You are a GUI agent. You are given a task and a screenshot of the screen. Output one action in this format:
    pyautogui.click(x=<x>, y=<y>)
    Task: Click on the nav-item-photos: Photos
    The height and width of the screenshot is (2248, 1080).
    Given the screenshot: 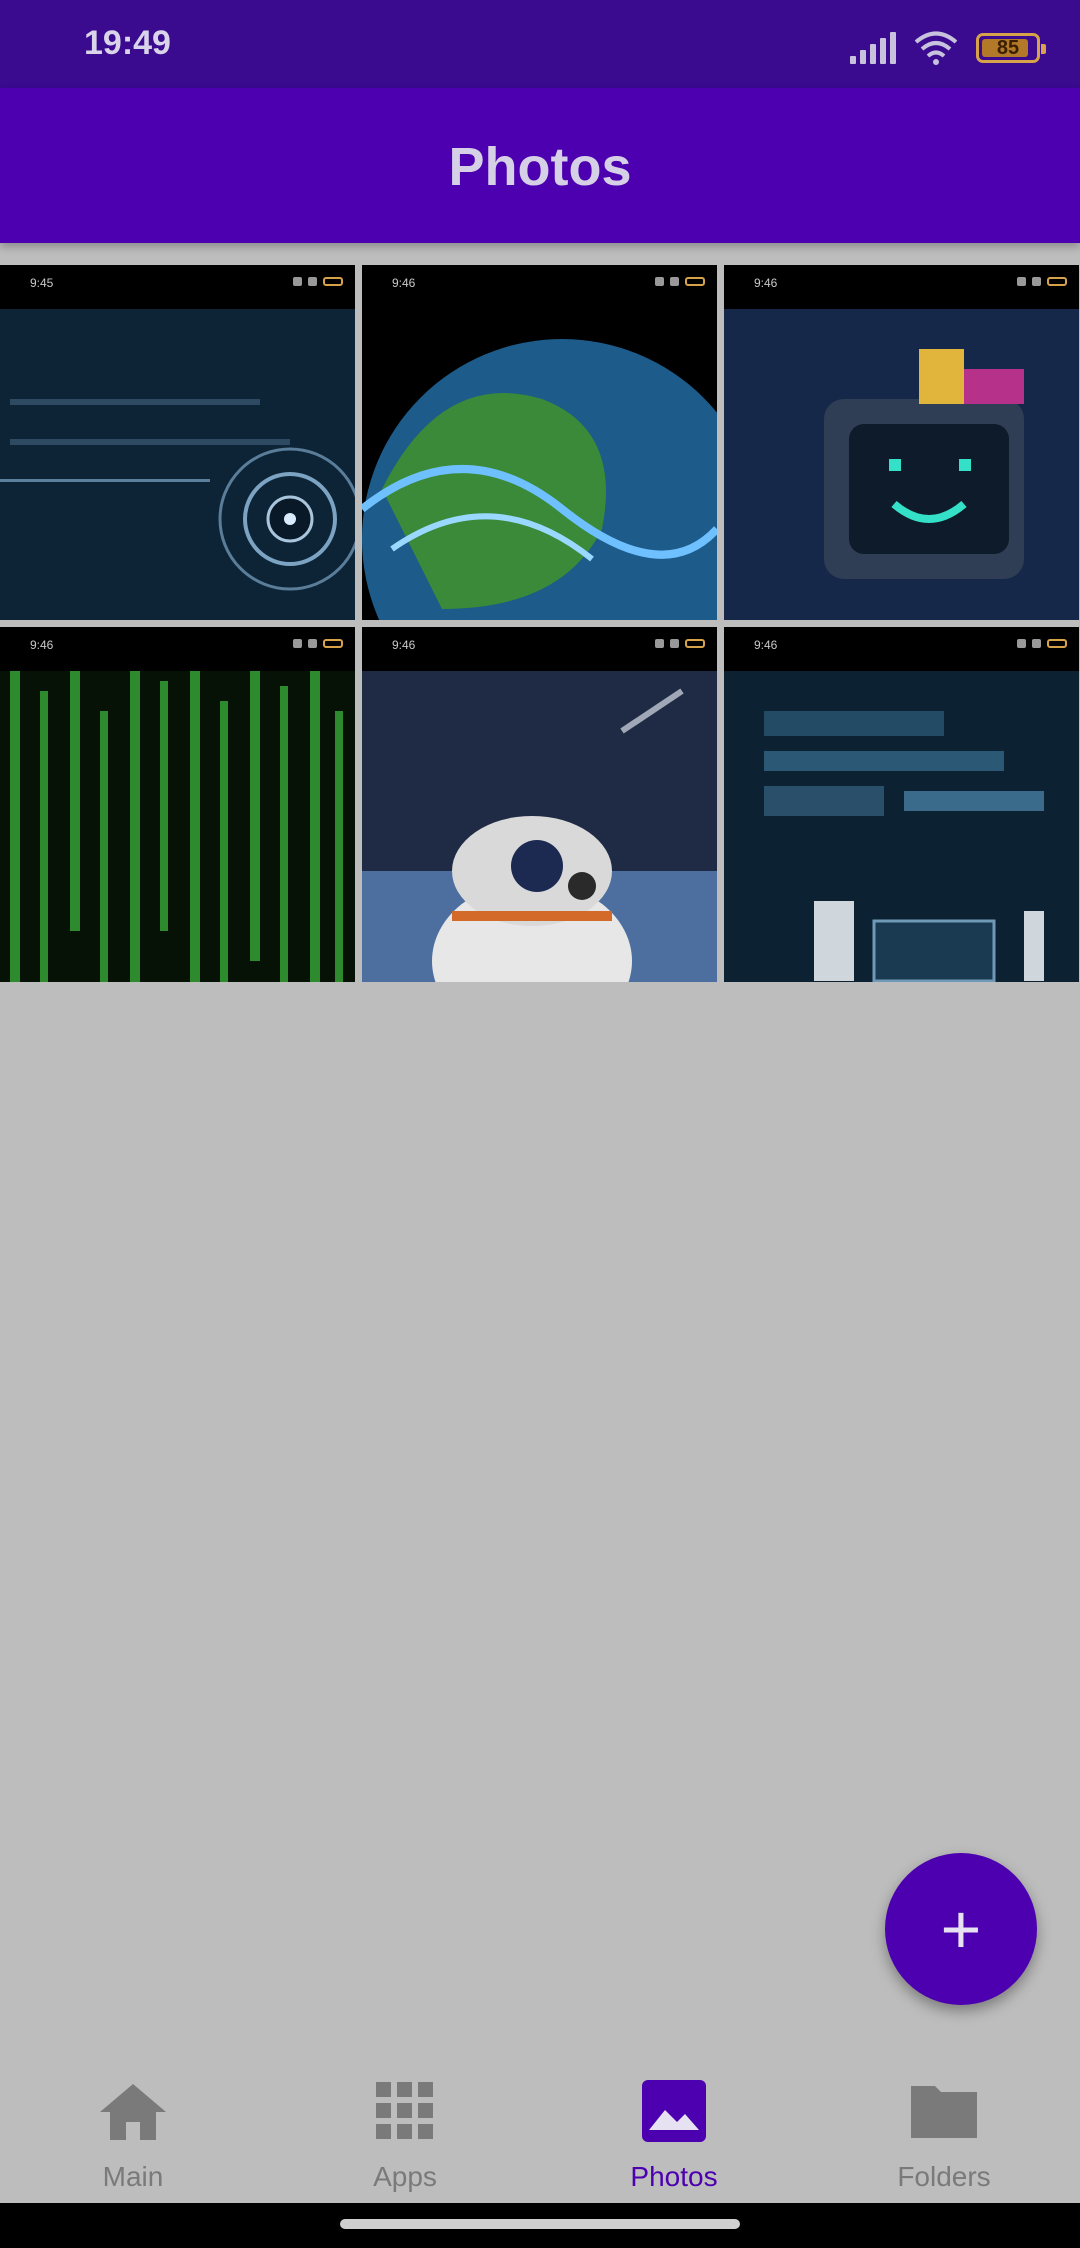 What is the action you would take?
    pyautogui.click(x=674, y=2136)
    